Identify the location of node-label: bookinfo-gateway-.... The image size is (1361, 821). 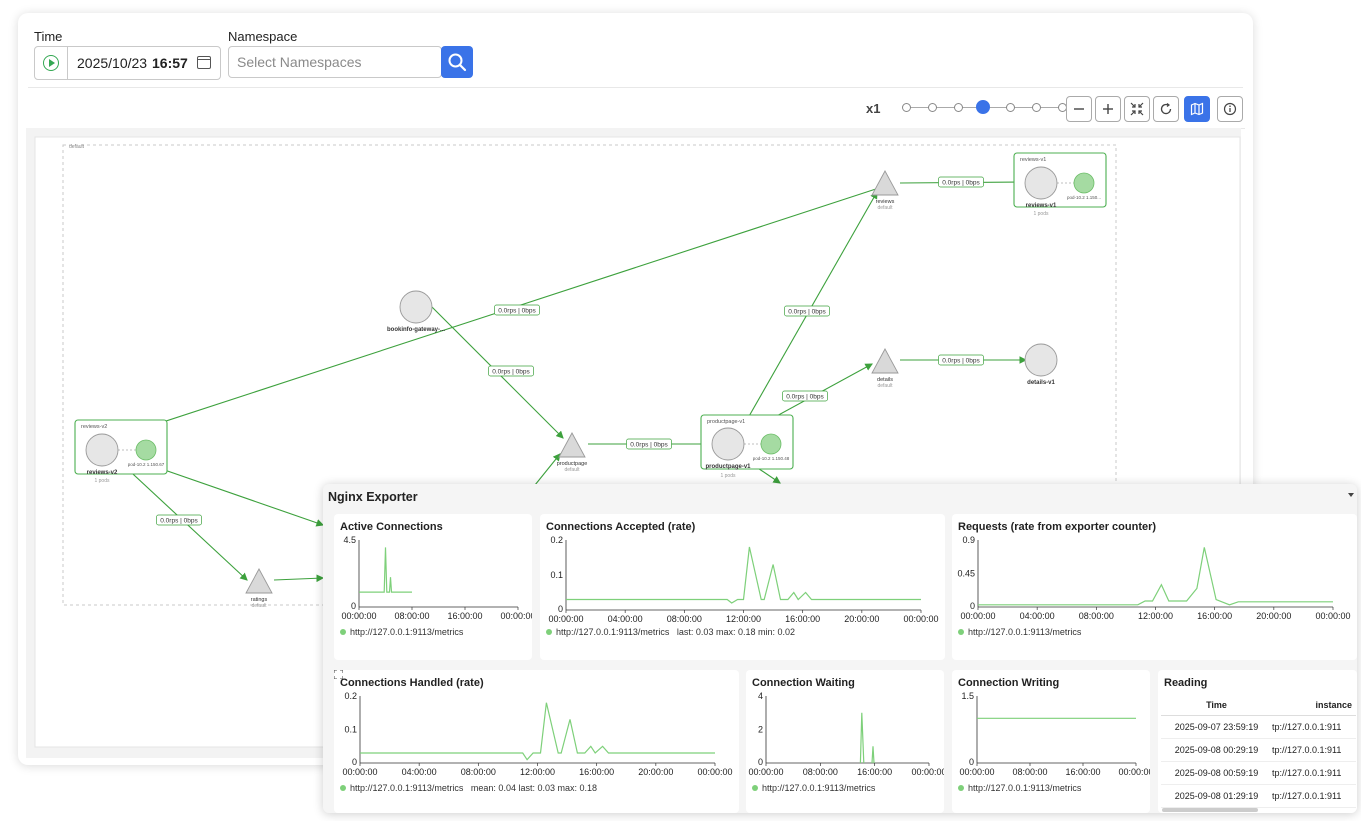
(416, 330).